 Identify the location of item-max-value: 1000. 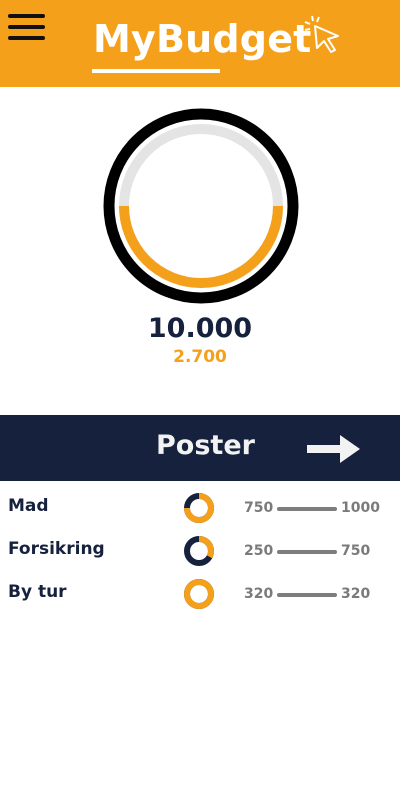
(360, 508).